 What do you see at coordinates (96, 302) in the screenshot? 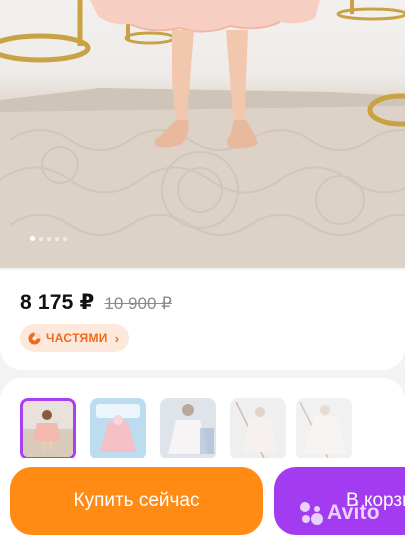
I see `price-row: 8 175 ₽ 10 900 ₽` at bounding box center [96, 302].